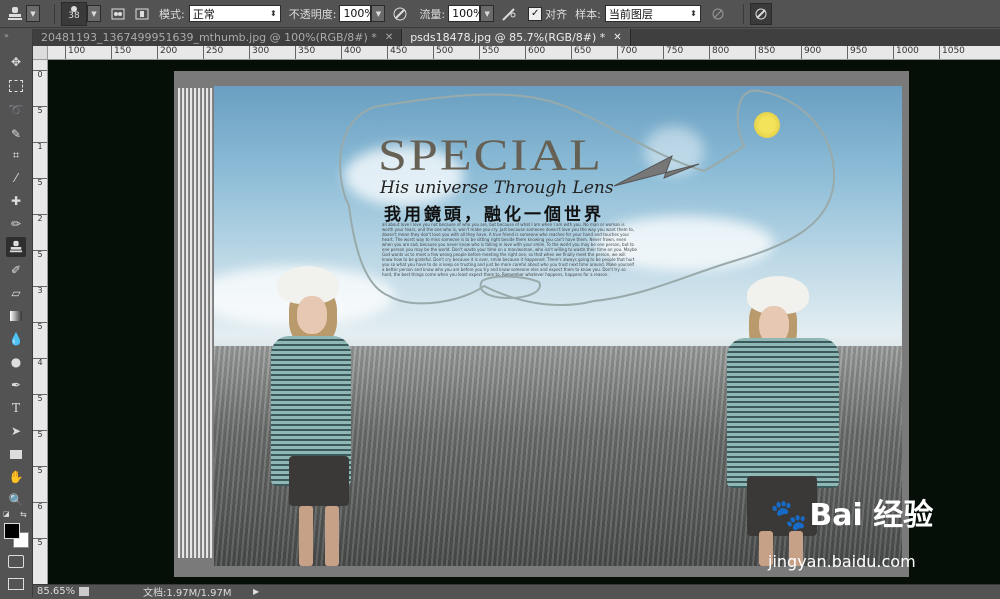  What do you see at coordinates (466, 13) in the screenshot?
I see `flow-field: 100%` at bounding box center [466, 13].